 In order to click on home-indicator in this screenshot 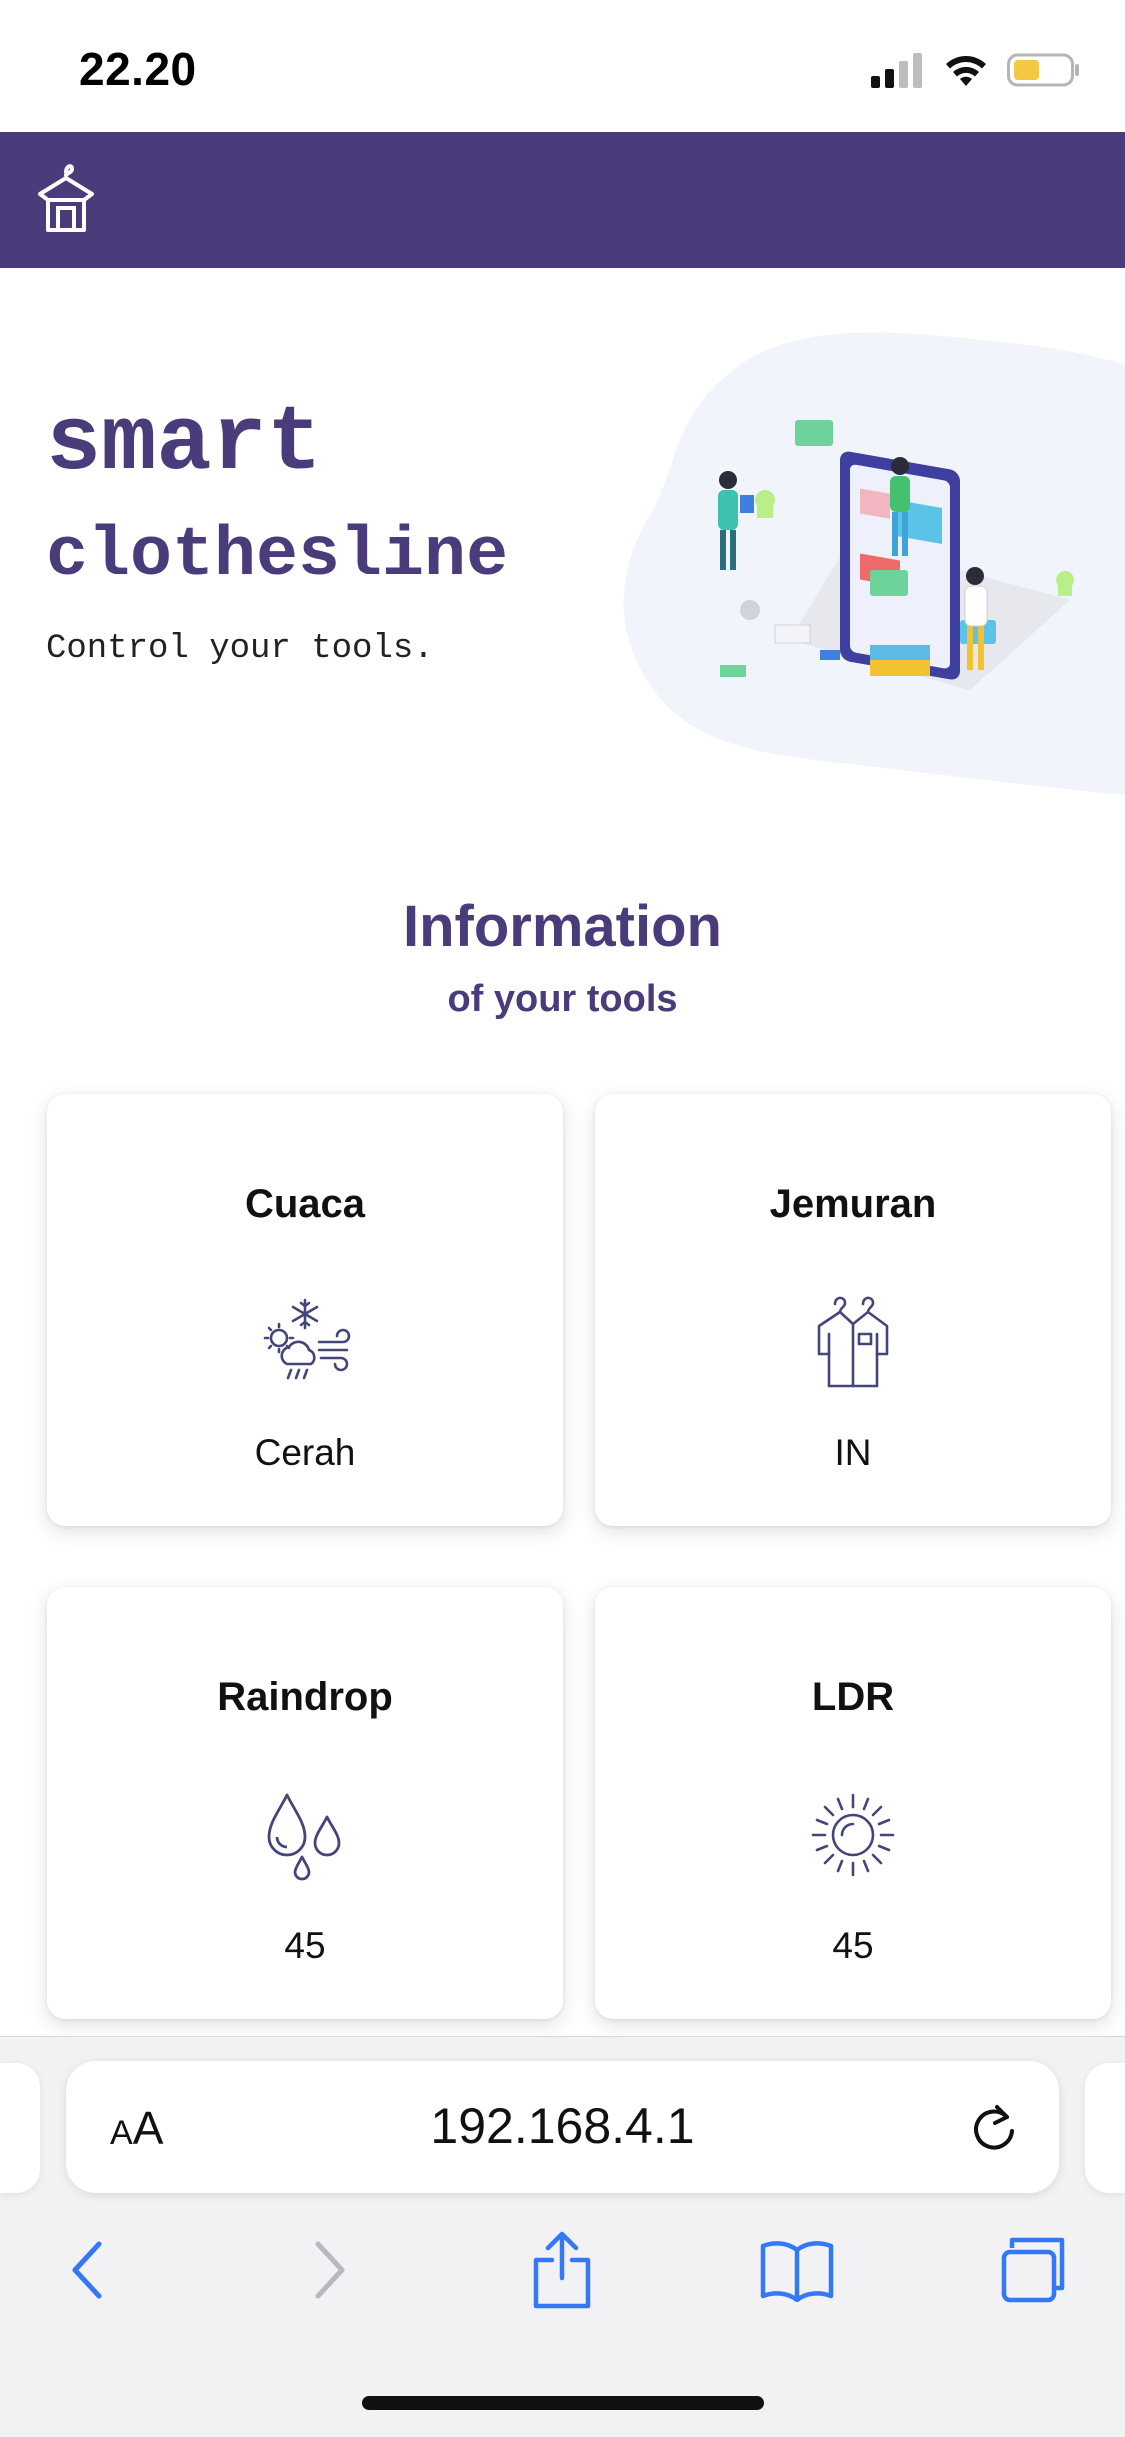, I will do `click(563, 2403)`.